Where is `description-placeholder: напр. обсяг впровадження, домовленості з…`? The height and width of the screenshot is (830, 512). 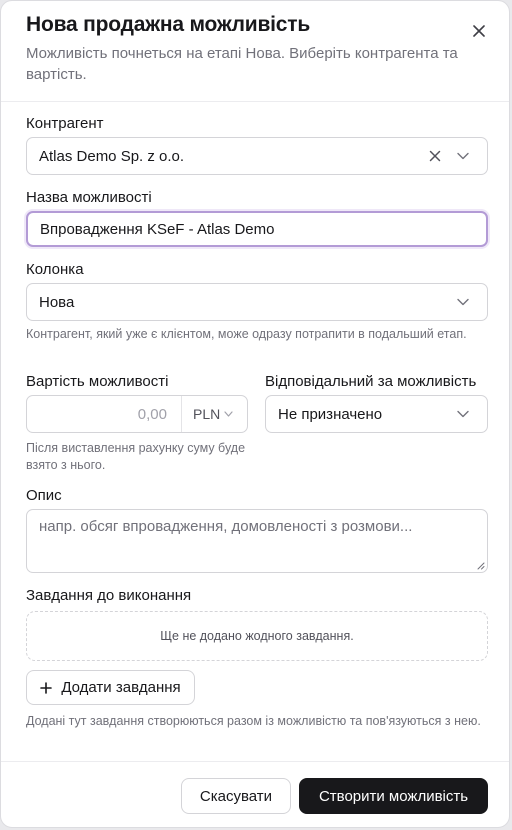
description-placeholder: напр. обсяг впровадження, домовленості з… is located at coordinates (226, 526).